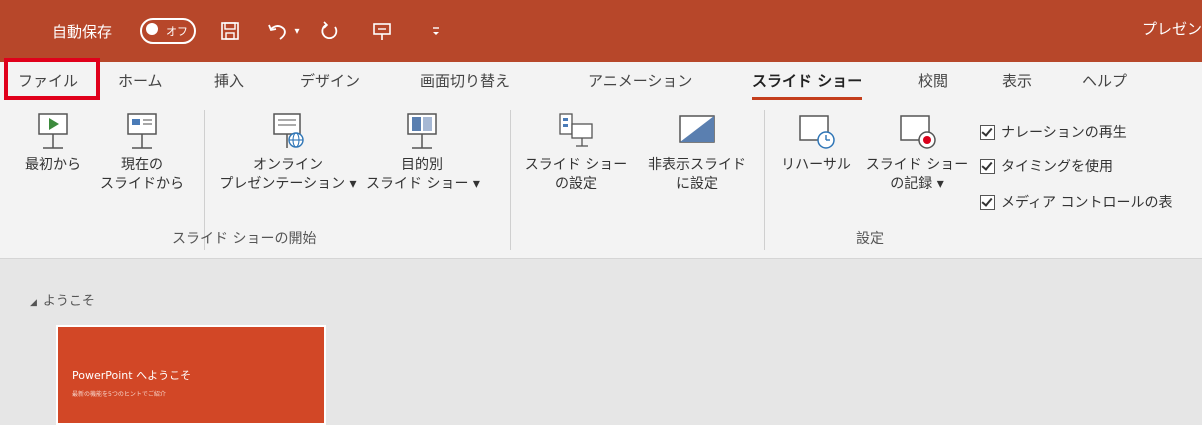 The height and width of the screenshot is (425, 1202). I want to click on play-narrations-checkbox: ナレーションの再生, so click(1053, 132).